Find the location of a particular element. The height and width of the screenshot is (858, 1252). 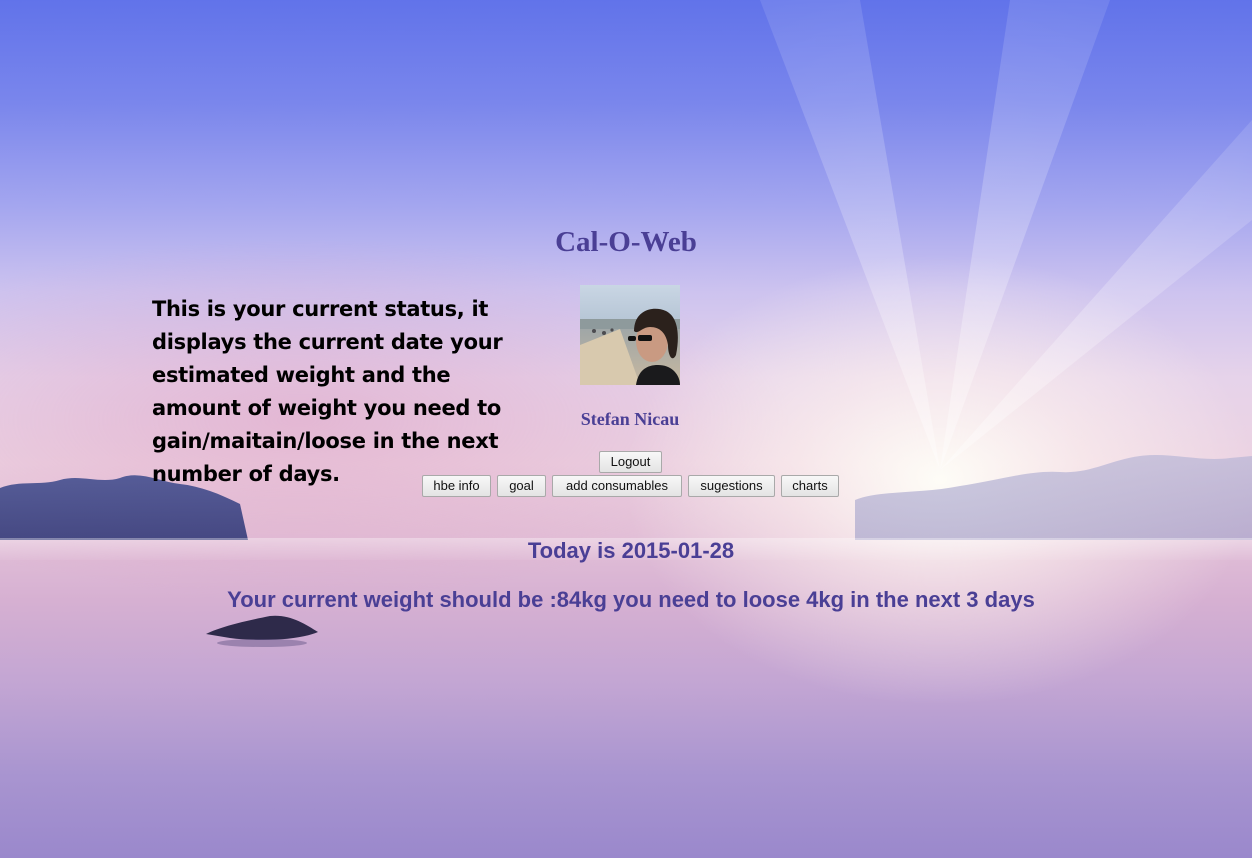

avatar-photo-icon is located at coordinates (630, 335).